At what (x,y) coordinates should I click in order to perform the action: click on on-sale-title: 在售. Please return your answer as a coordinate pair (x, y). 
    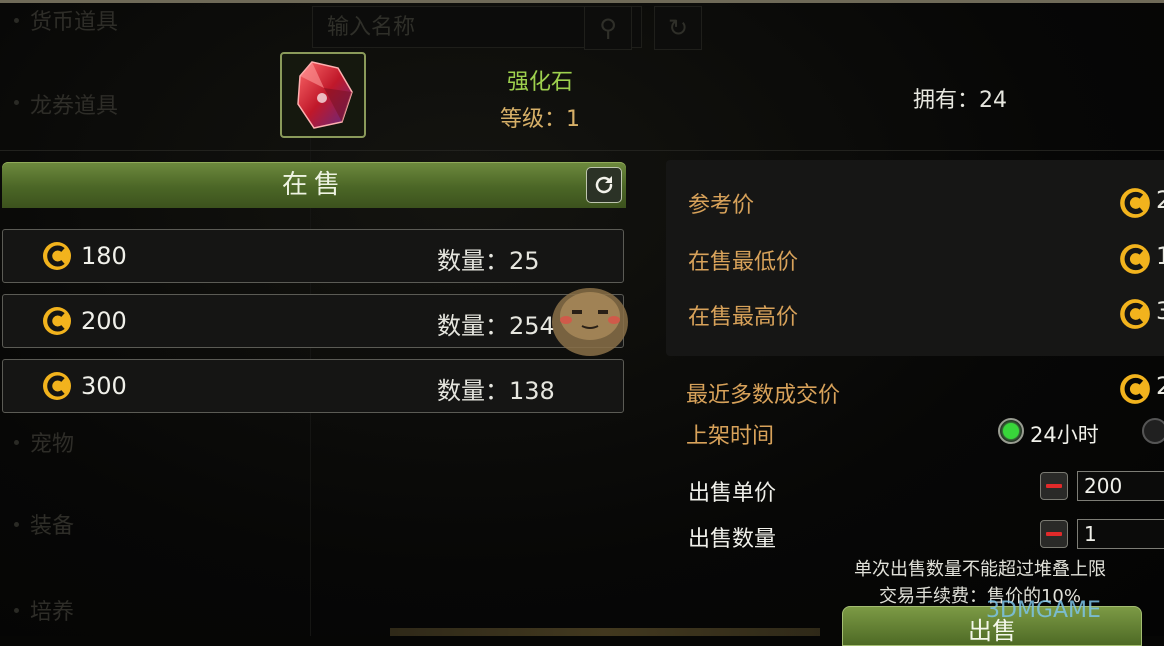
    Looking at the image, I should click on (313, 185).